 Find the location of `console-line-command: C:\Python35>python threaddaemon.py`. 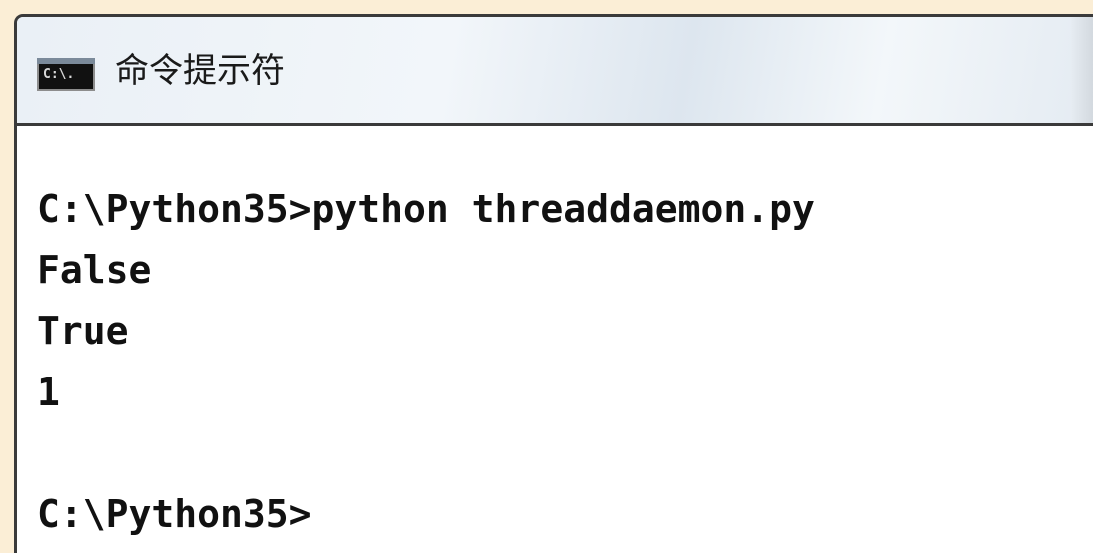

console-line-command: C:\Python35>python threaddaemon.py is located at coordinates (426, 209).